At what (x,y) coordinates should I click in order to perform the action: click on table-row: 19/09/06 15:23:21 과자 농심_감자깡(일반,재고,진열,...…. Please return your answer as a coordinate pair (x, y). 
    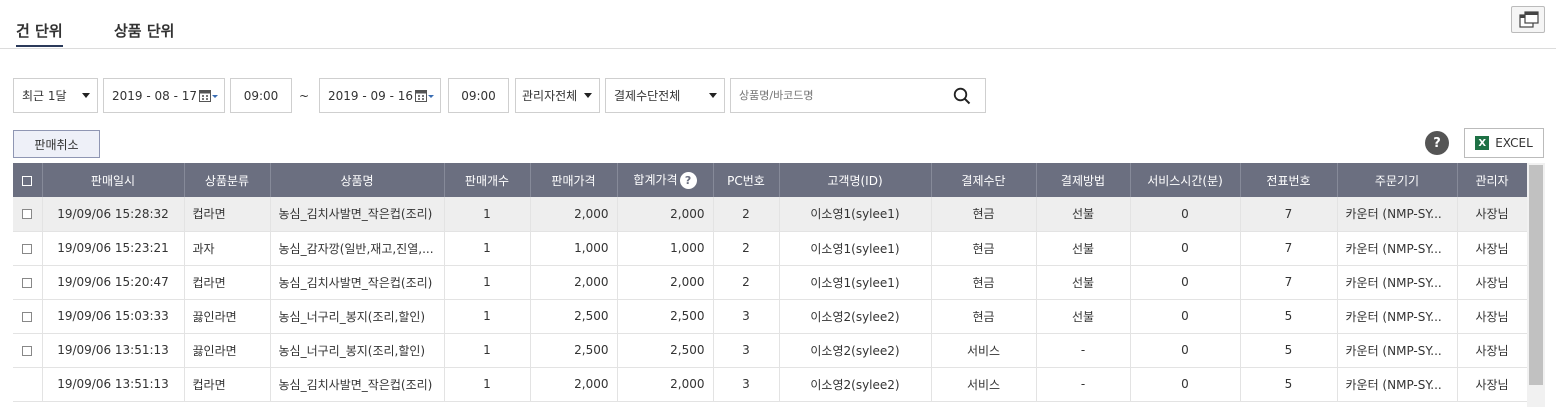
    Looking at the image, I should click on (770, 248).